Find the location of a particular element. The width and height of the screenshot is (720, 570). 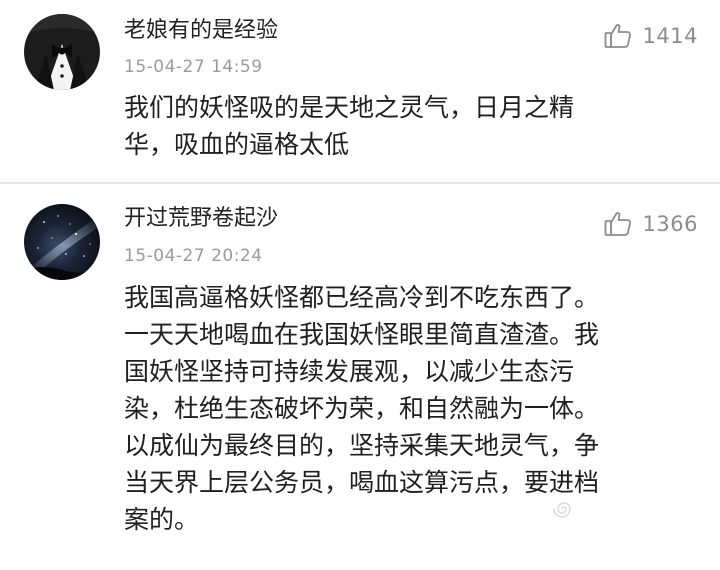

timestamp: 15-04-27 14:59 is located at coordinates (193, 67).